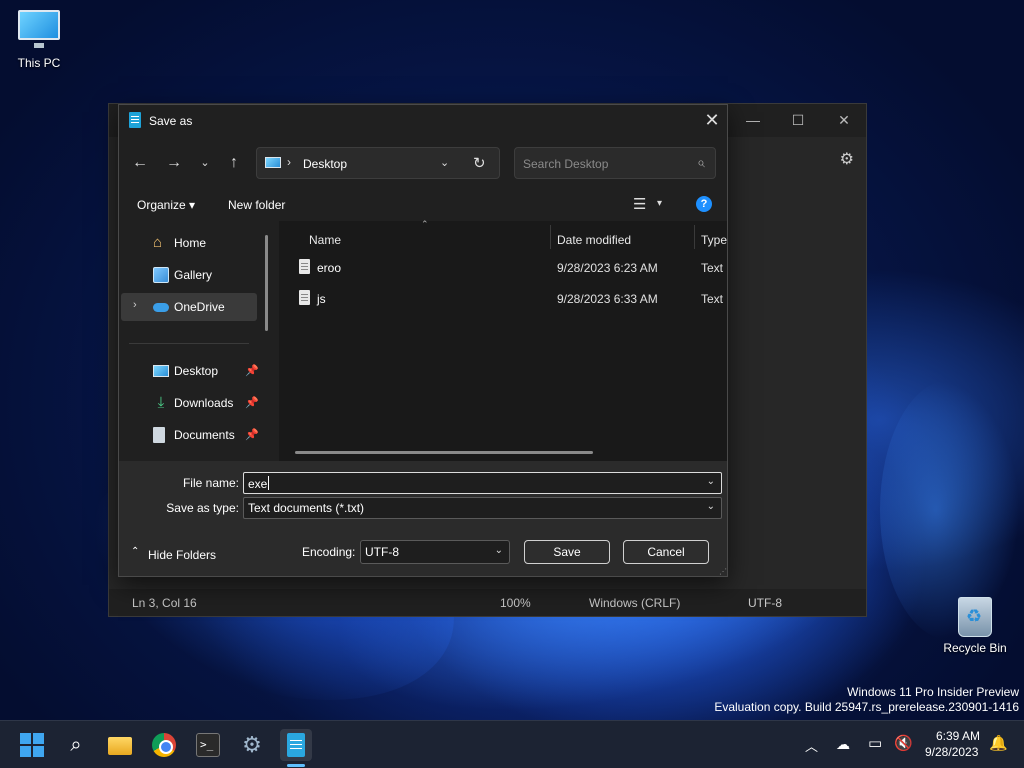 This screenshot has height=768, width=1024. Describe the element at coordinates (515, 603) in the screenshot. I see `status-zoom: 100%` at that location.